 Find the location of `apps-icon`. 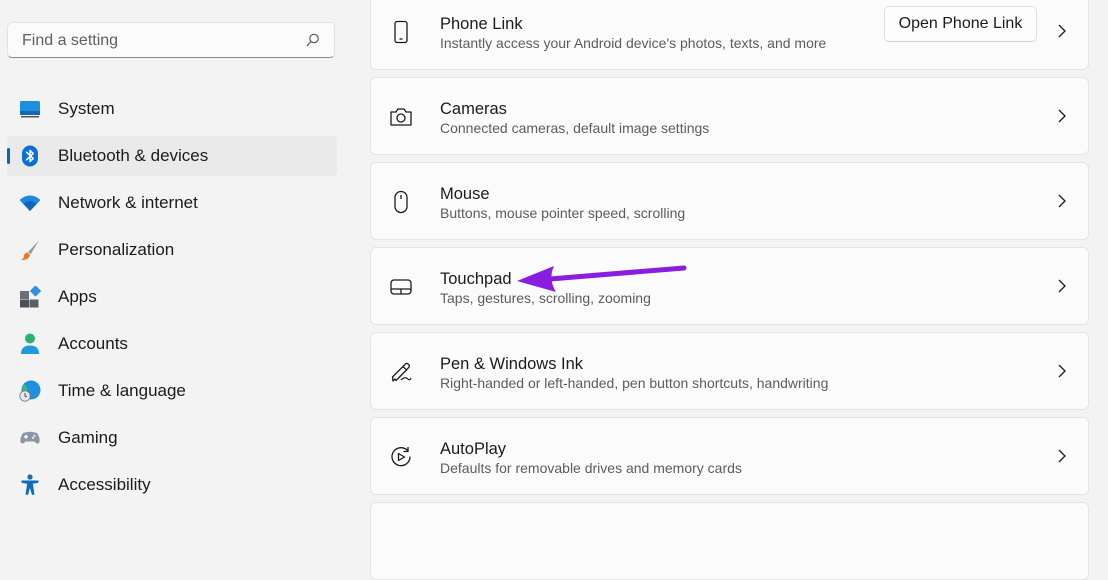

apps-icon is located at coordinates (30, 297).